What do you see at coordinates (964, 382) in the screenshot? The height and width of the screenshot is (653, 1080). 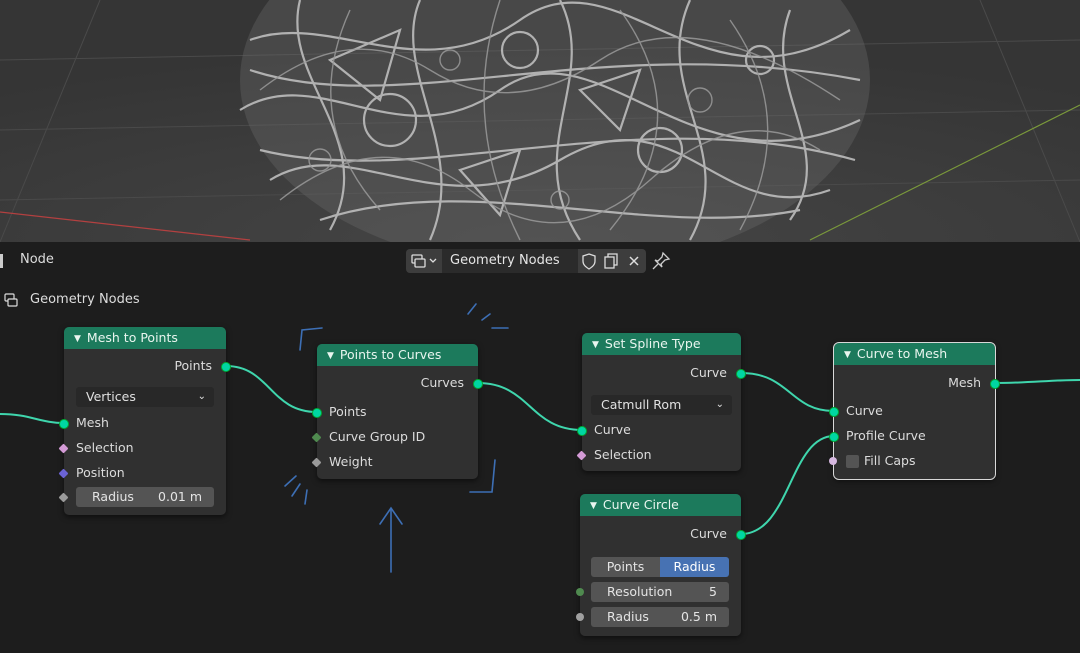 I see `output-mesh: Mesh` at bounding box center [964, 382].